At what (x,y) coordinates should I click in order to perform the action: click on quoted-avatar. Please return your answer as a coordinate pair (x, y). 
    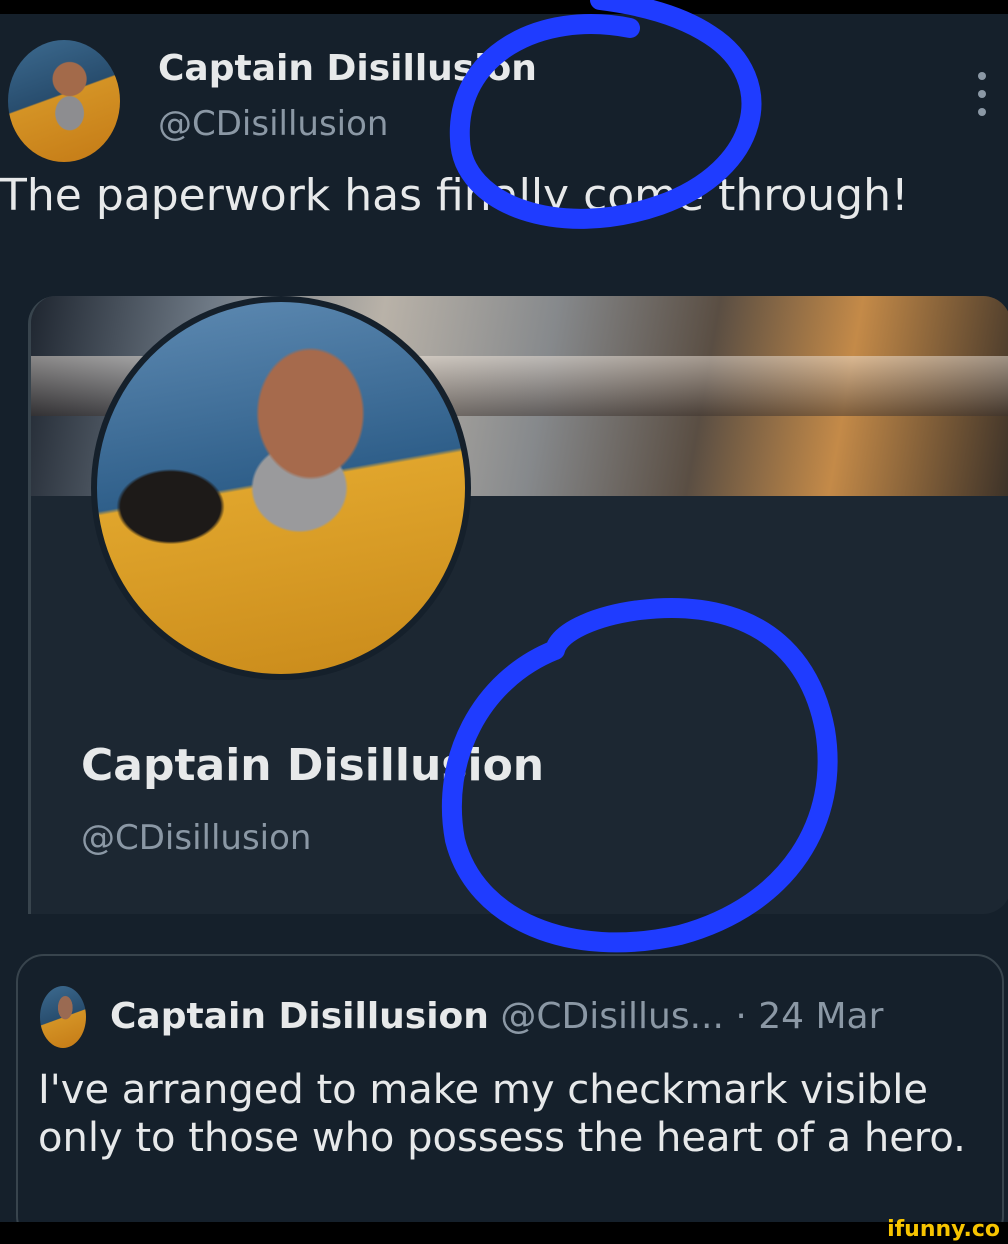
    Looking at the image, I should click on (63, 1017).